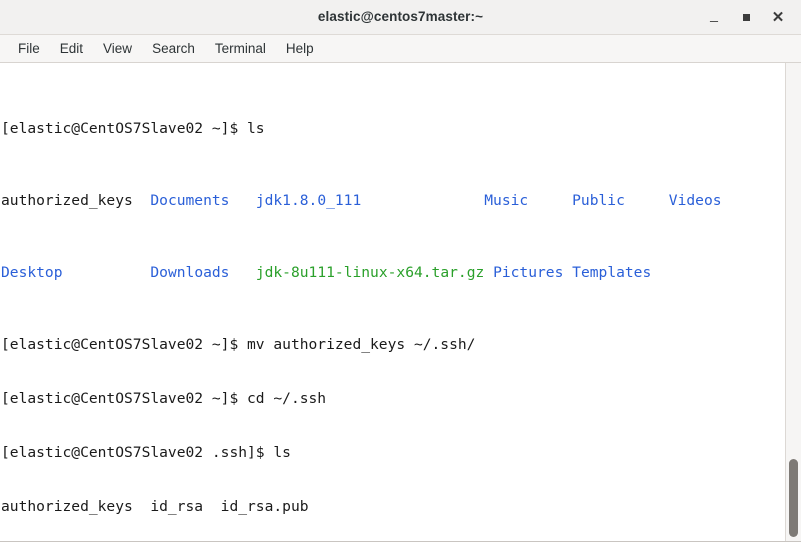 Image resolution: width=801 pixels, height=542 pixels. Describe the element at coordinates (612, 272) in the screenshot. I see `ls-entry-templates: Templates` at that location.